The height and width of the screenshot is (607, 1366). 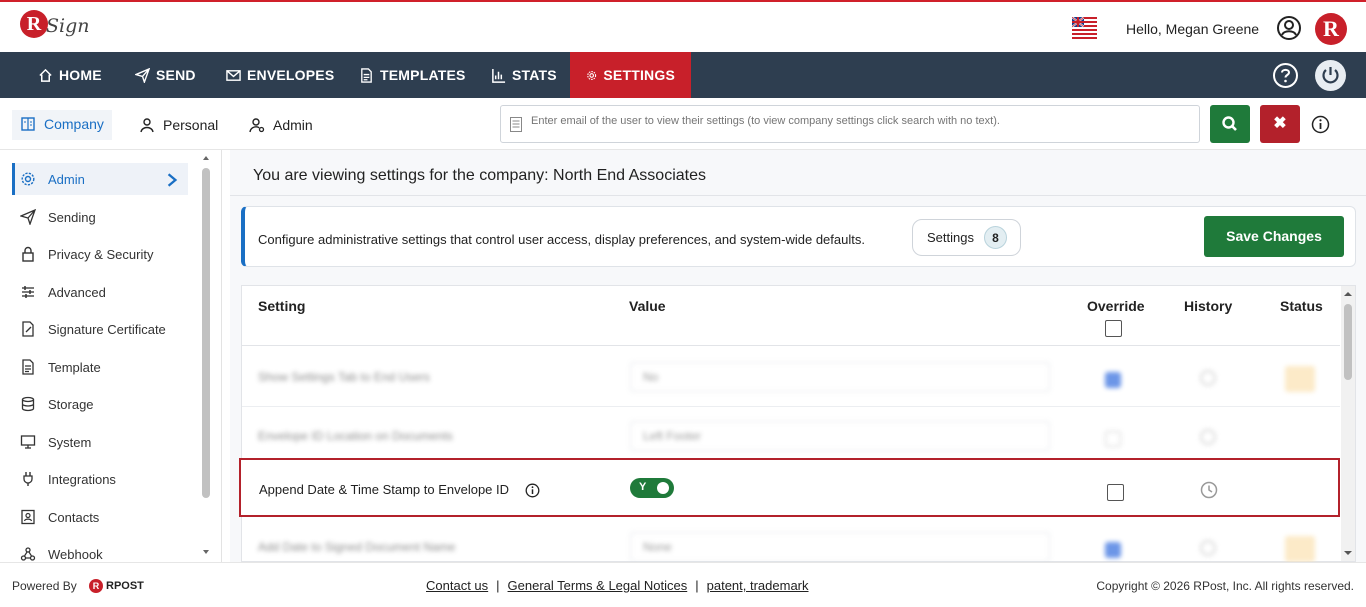 What do you see at coordinates (950, 237) in the screenshot?
I see `settings-pill-label: Settings` at bounding box center [950, 237].